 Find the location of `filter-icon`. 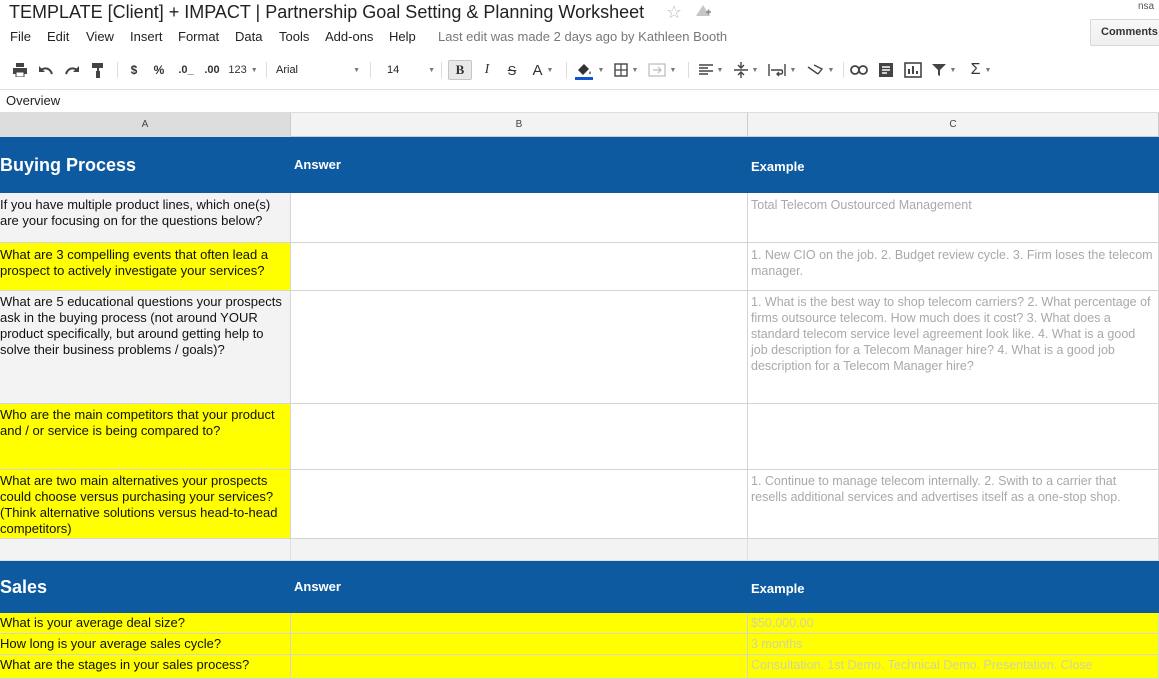

filter-icon is located at coordinates (938, 70).